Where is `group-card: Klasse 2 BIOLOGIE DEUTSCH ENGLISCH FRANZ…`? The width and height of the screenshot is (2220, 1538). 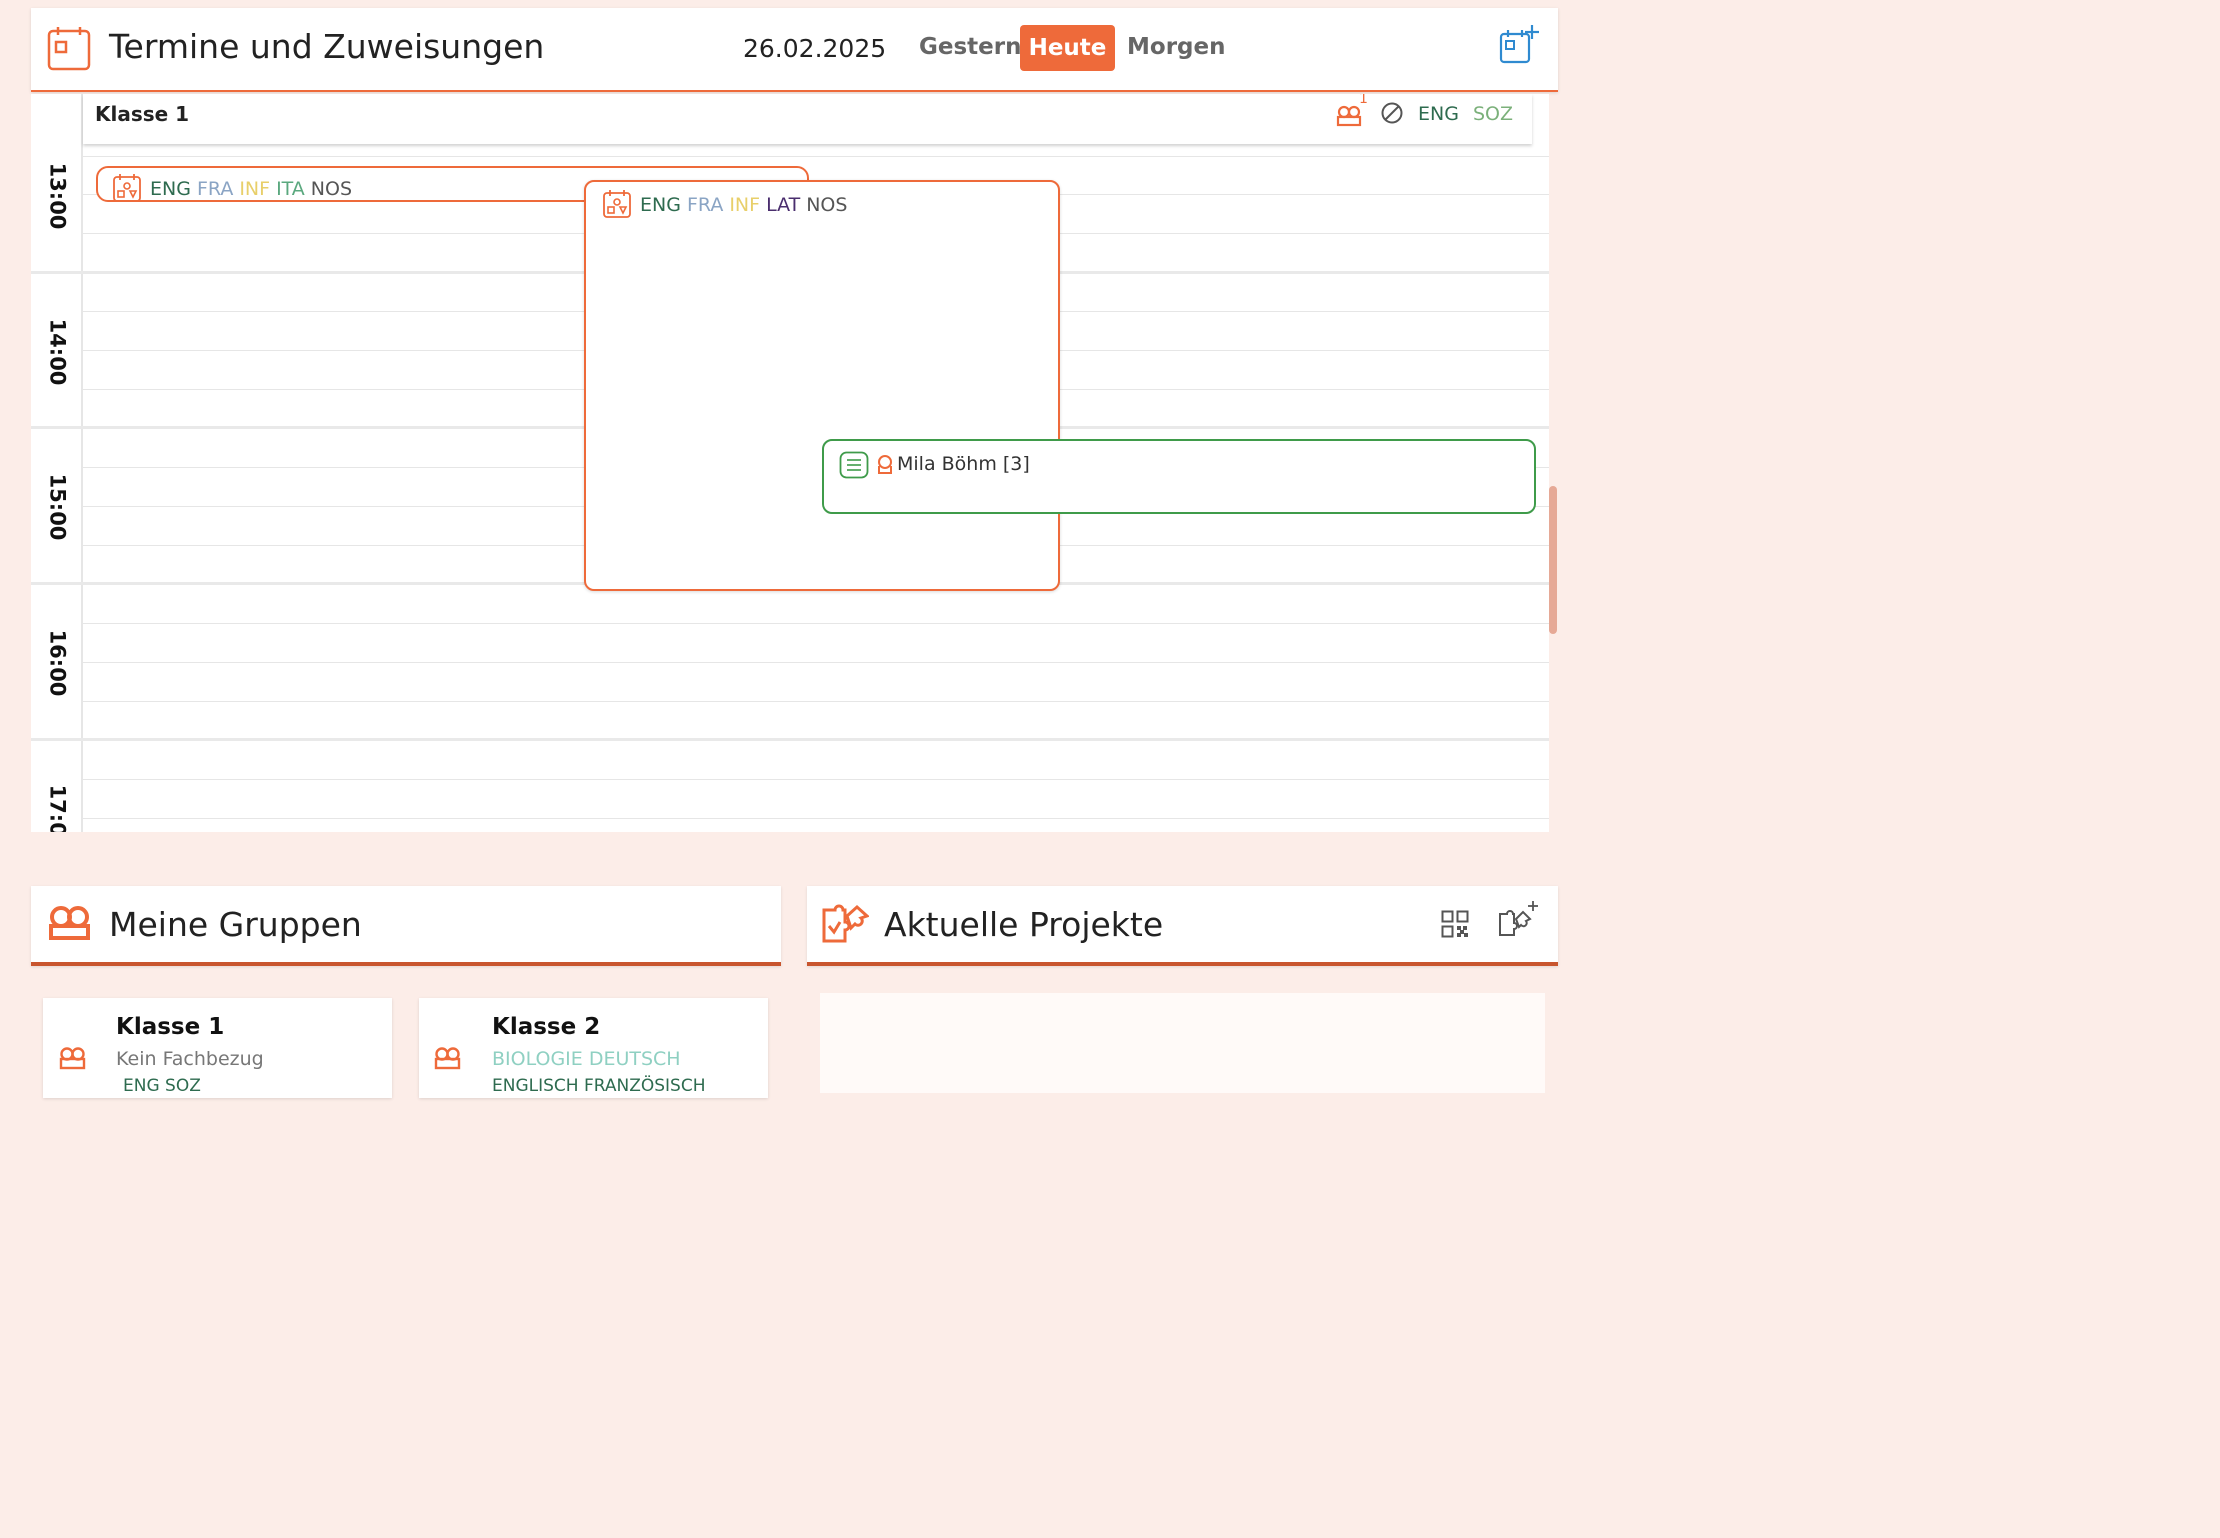 group-card: Klasse 2 BIOLOGIE DEUTSCH ENGLISCH FRANZ… is located at coordinates (593, 1048).